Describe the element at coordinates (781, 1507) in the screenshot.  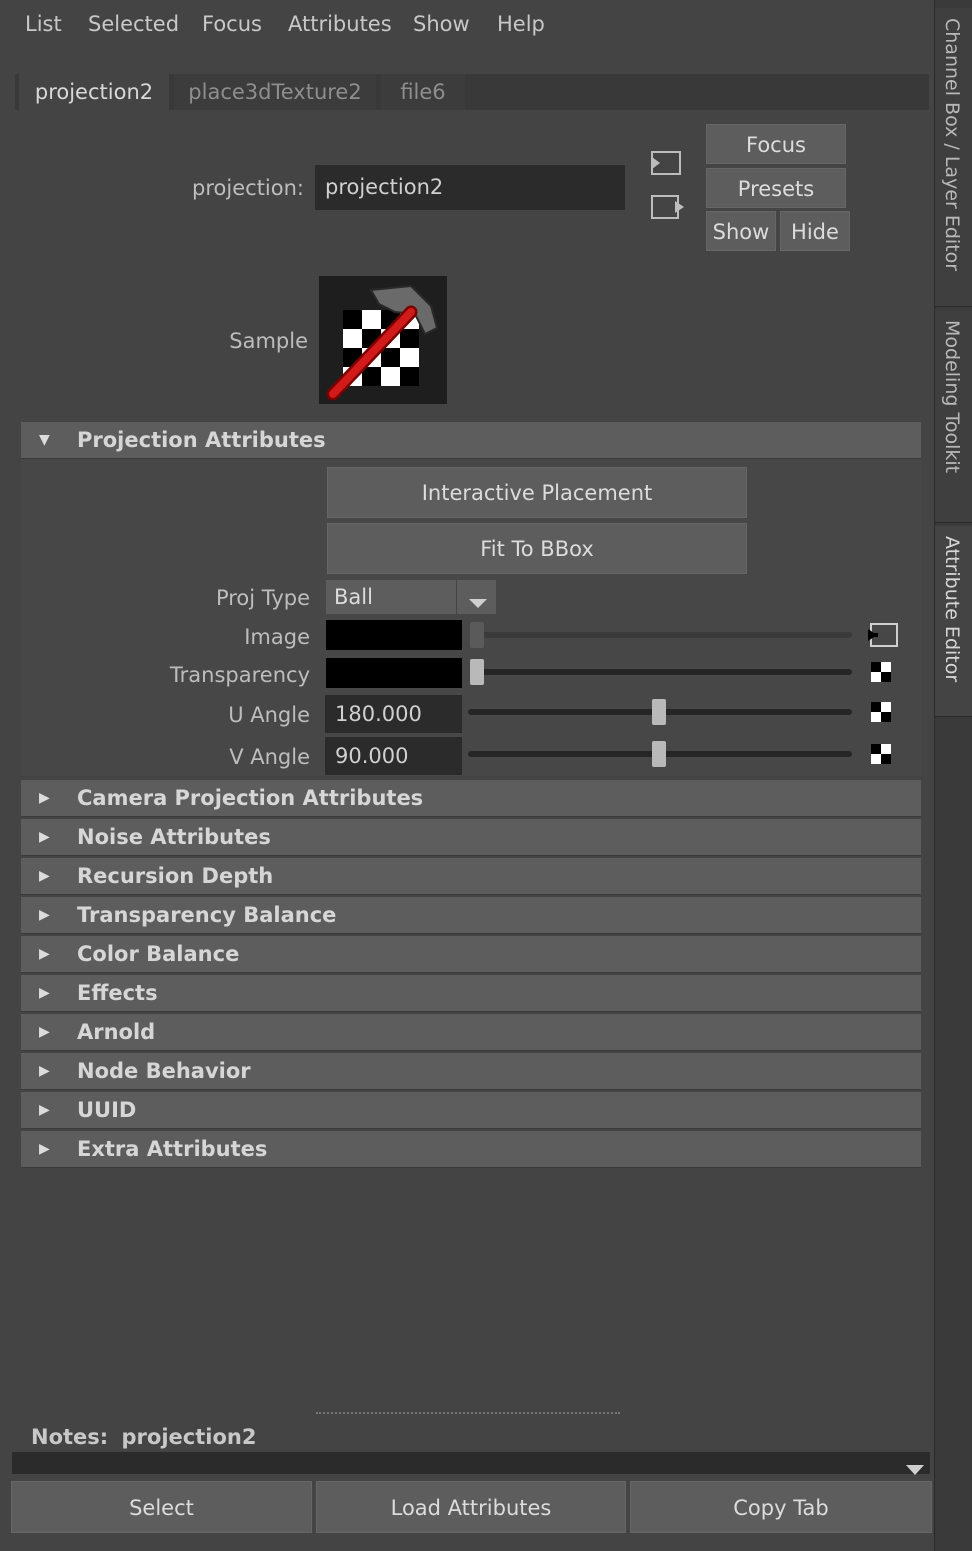
I see `copy-tab-button: Copy Tab` at that location.